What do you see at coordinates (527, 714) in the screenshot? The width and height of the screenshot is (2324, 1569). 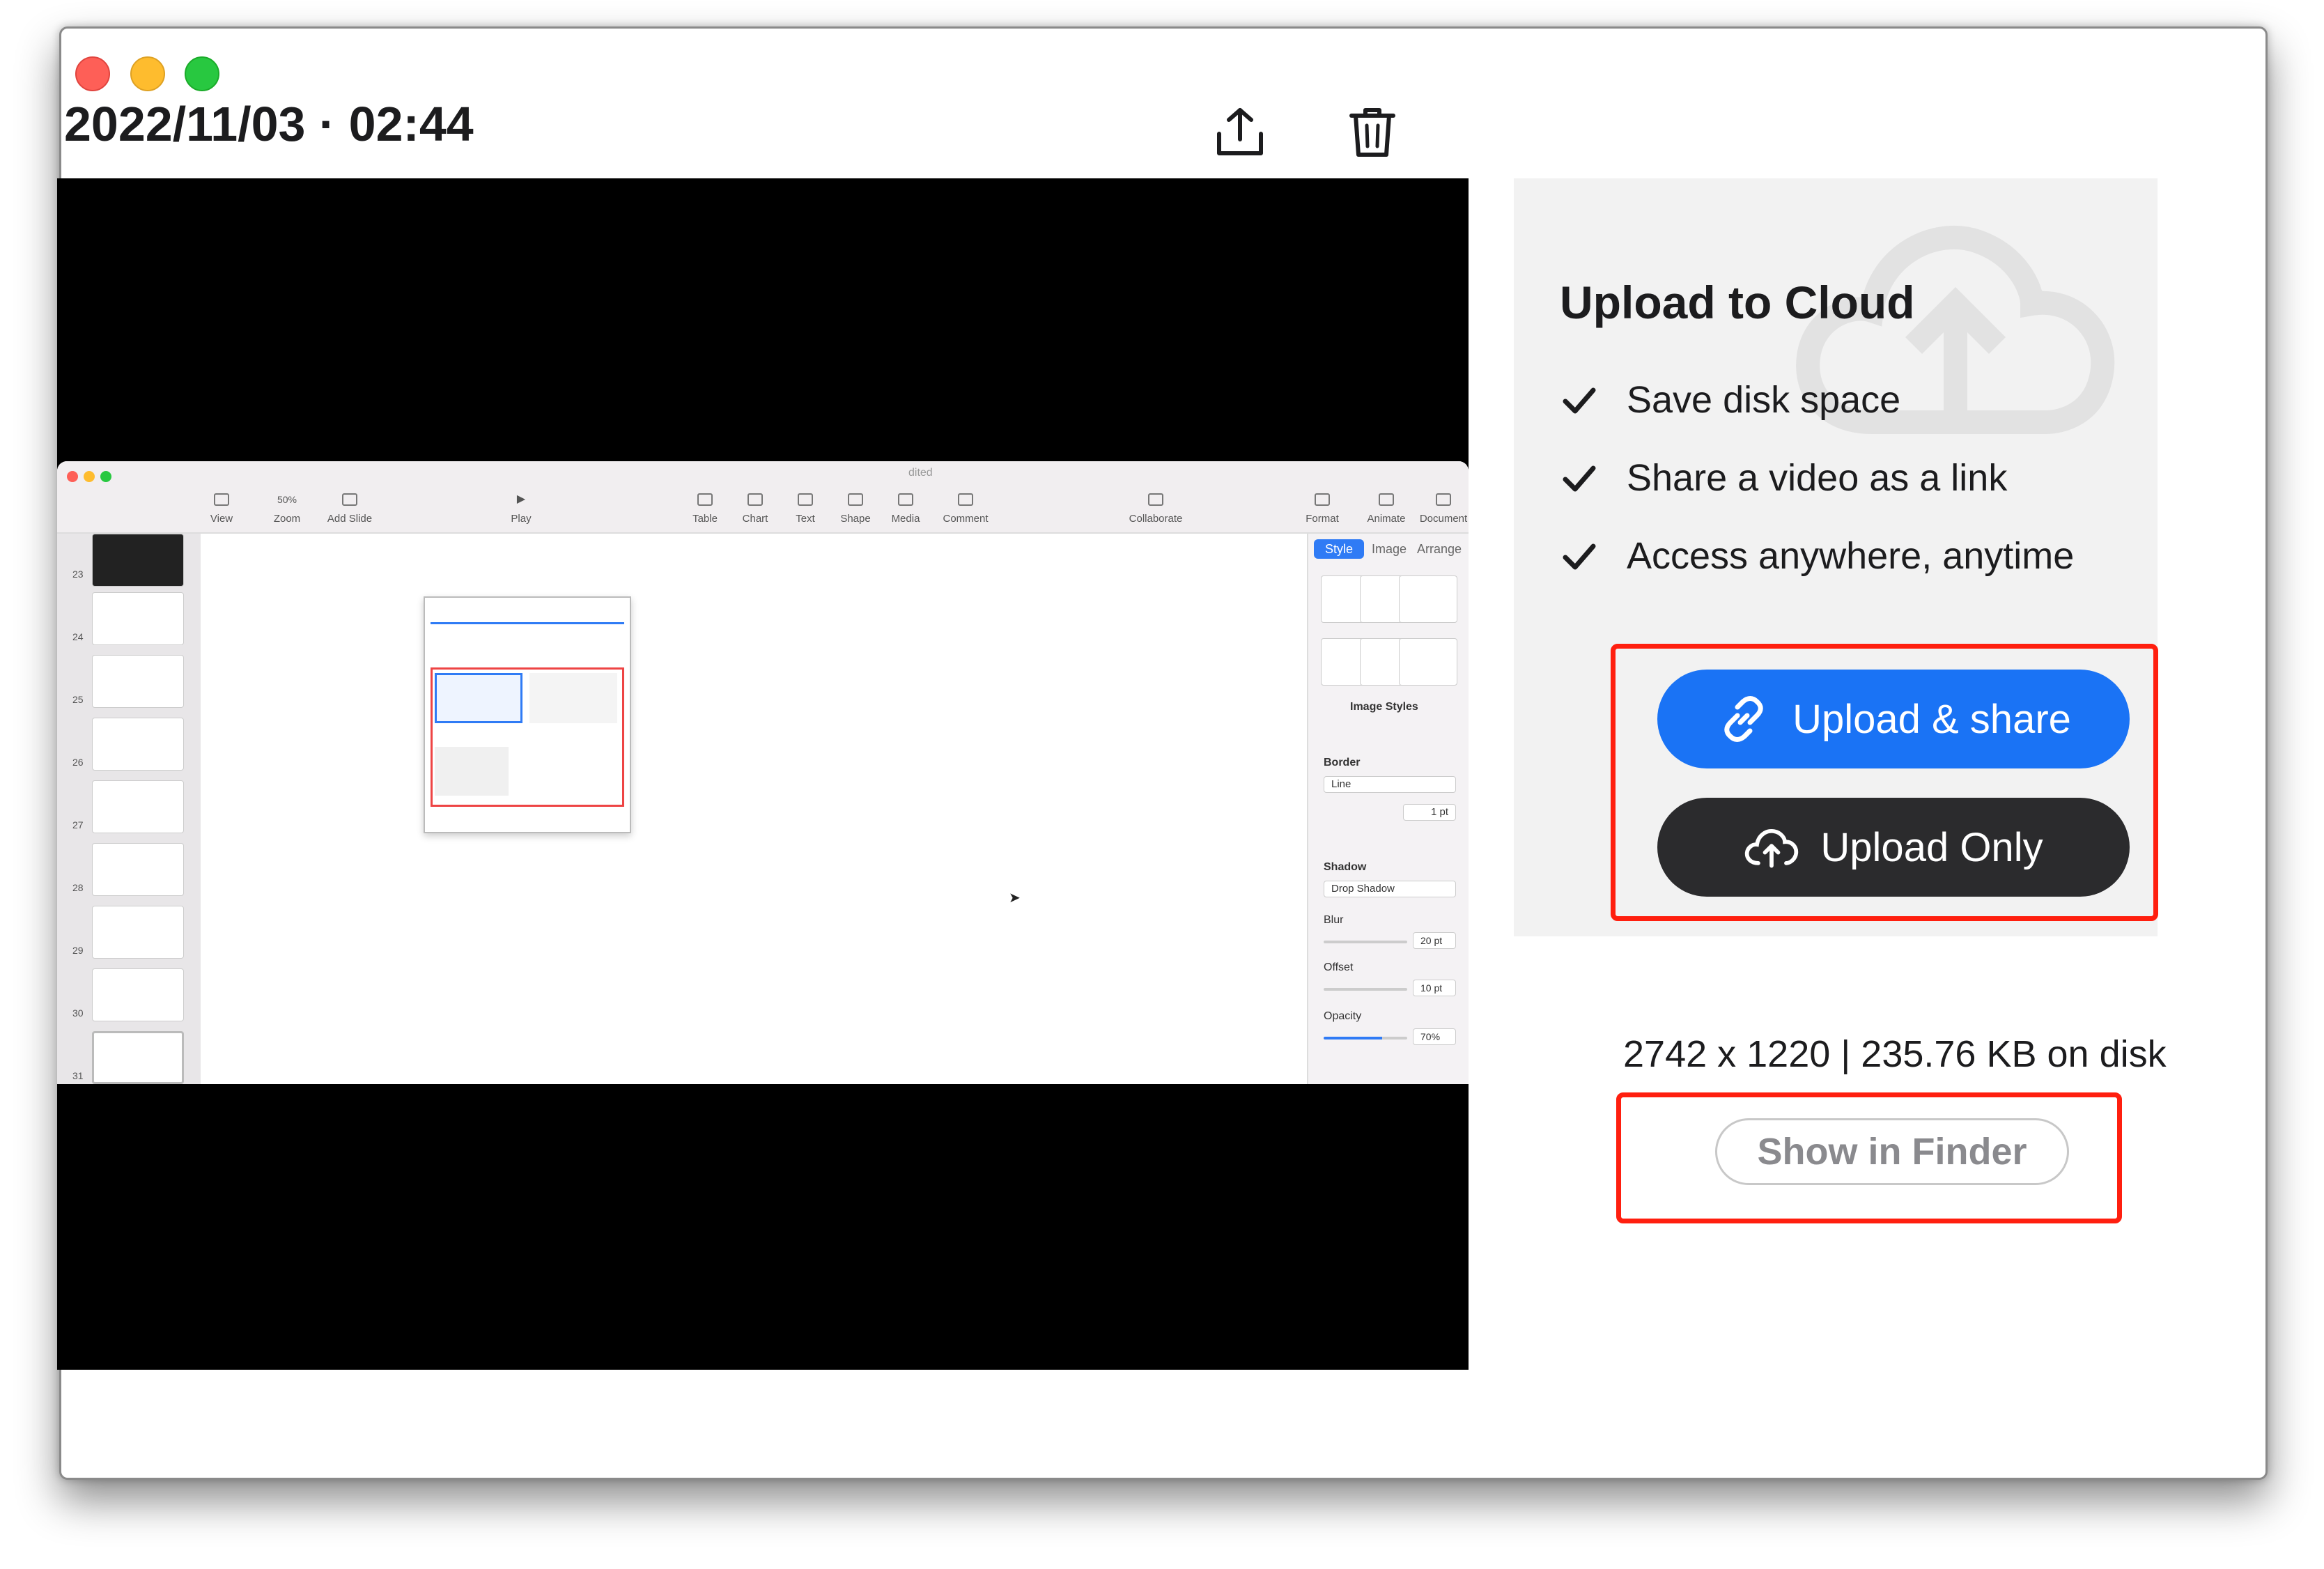 I see `slide-image-object` at bounding box center [527, 714].